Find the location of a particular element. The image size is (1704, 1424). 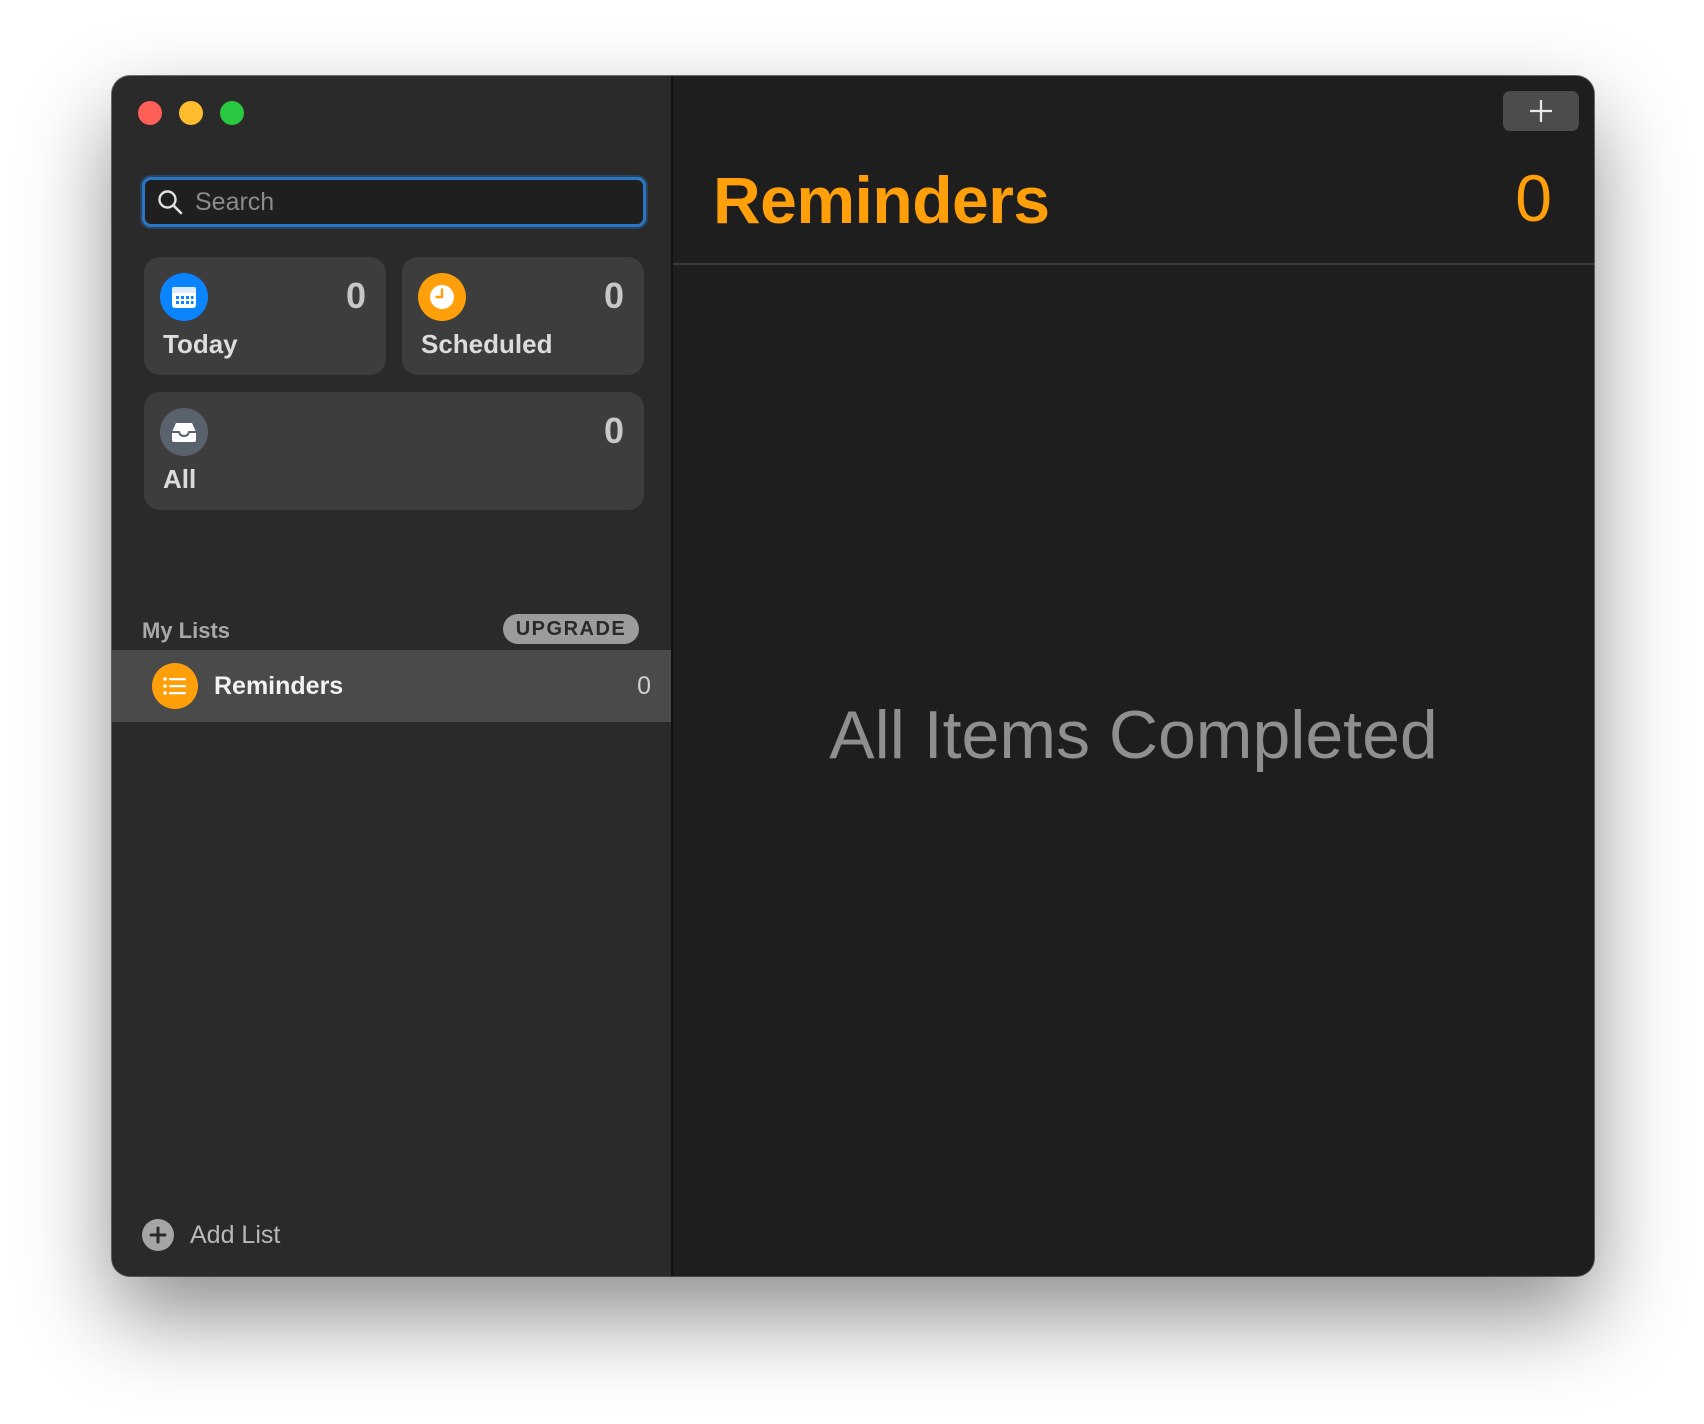

smart-list-scheduled: 0 Scheduled is located at coordinates (523, 316).